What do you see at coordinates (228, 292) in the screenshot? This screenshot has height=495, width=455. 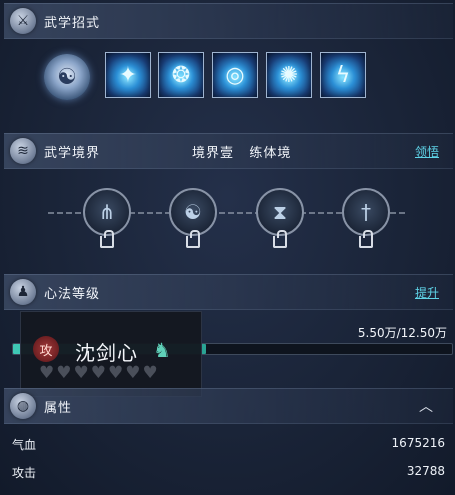 I see `heart-method-header: ♟ 心法等级 提升` at bounding box center [228, 292].